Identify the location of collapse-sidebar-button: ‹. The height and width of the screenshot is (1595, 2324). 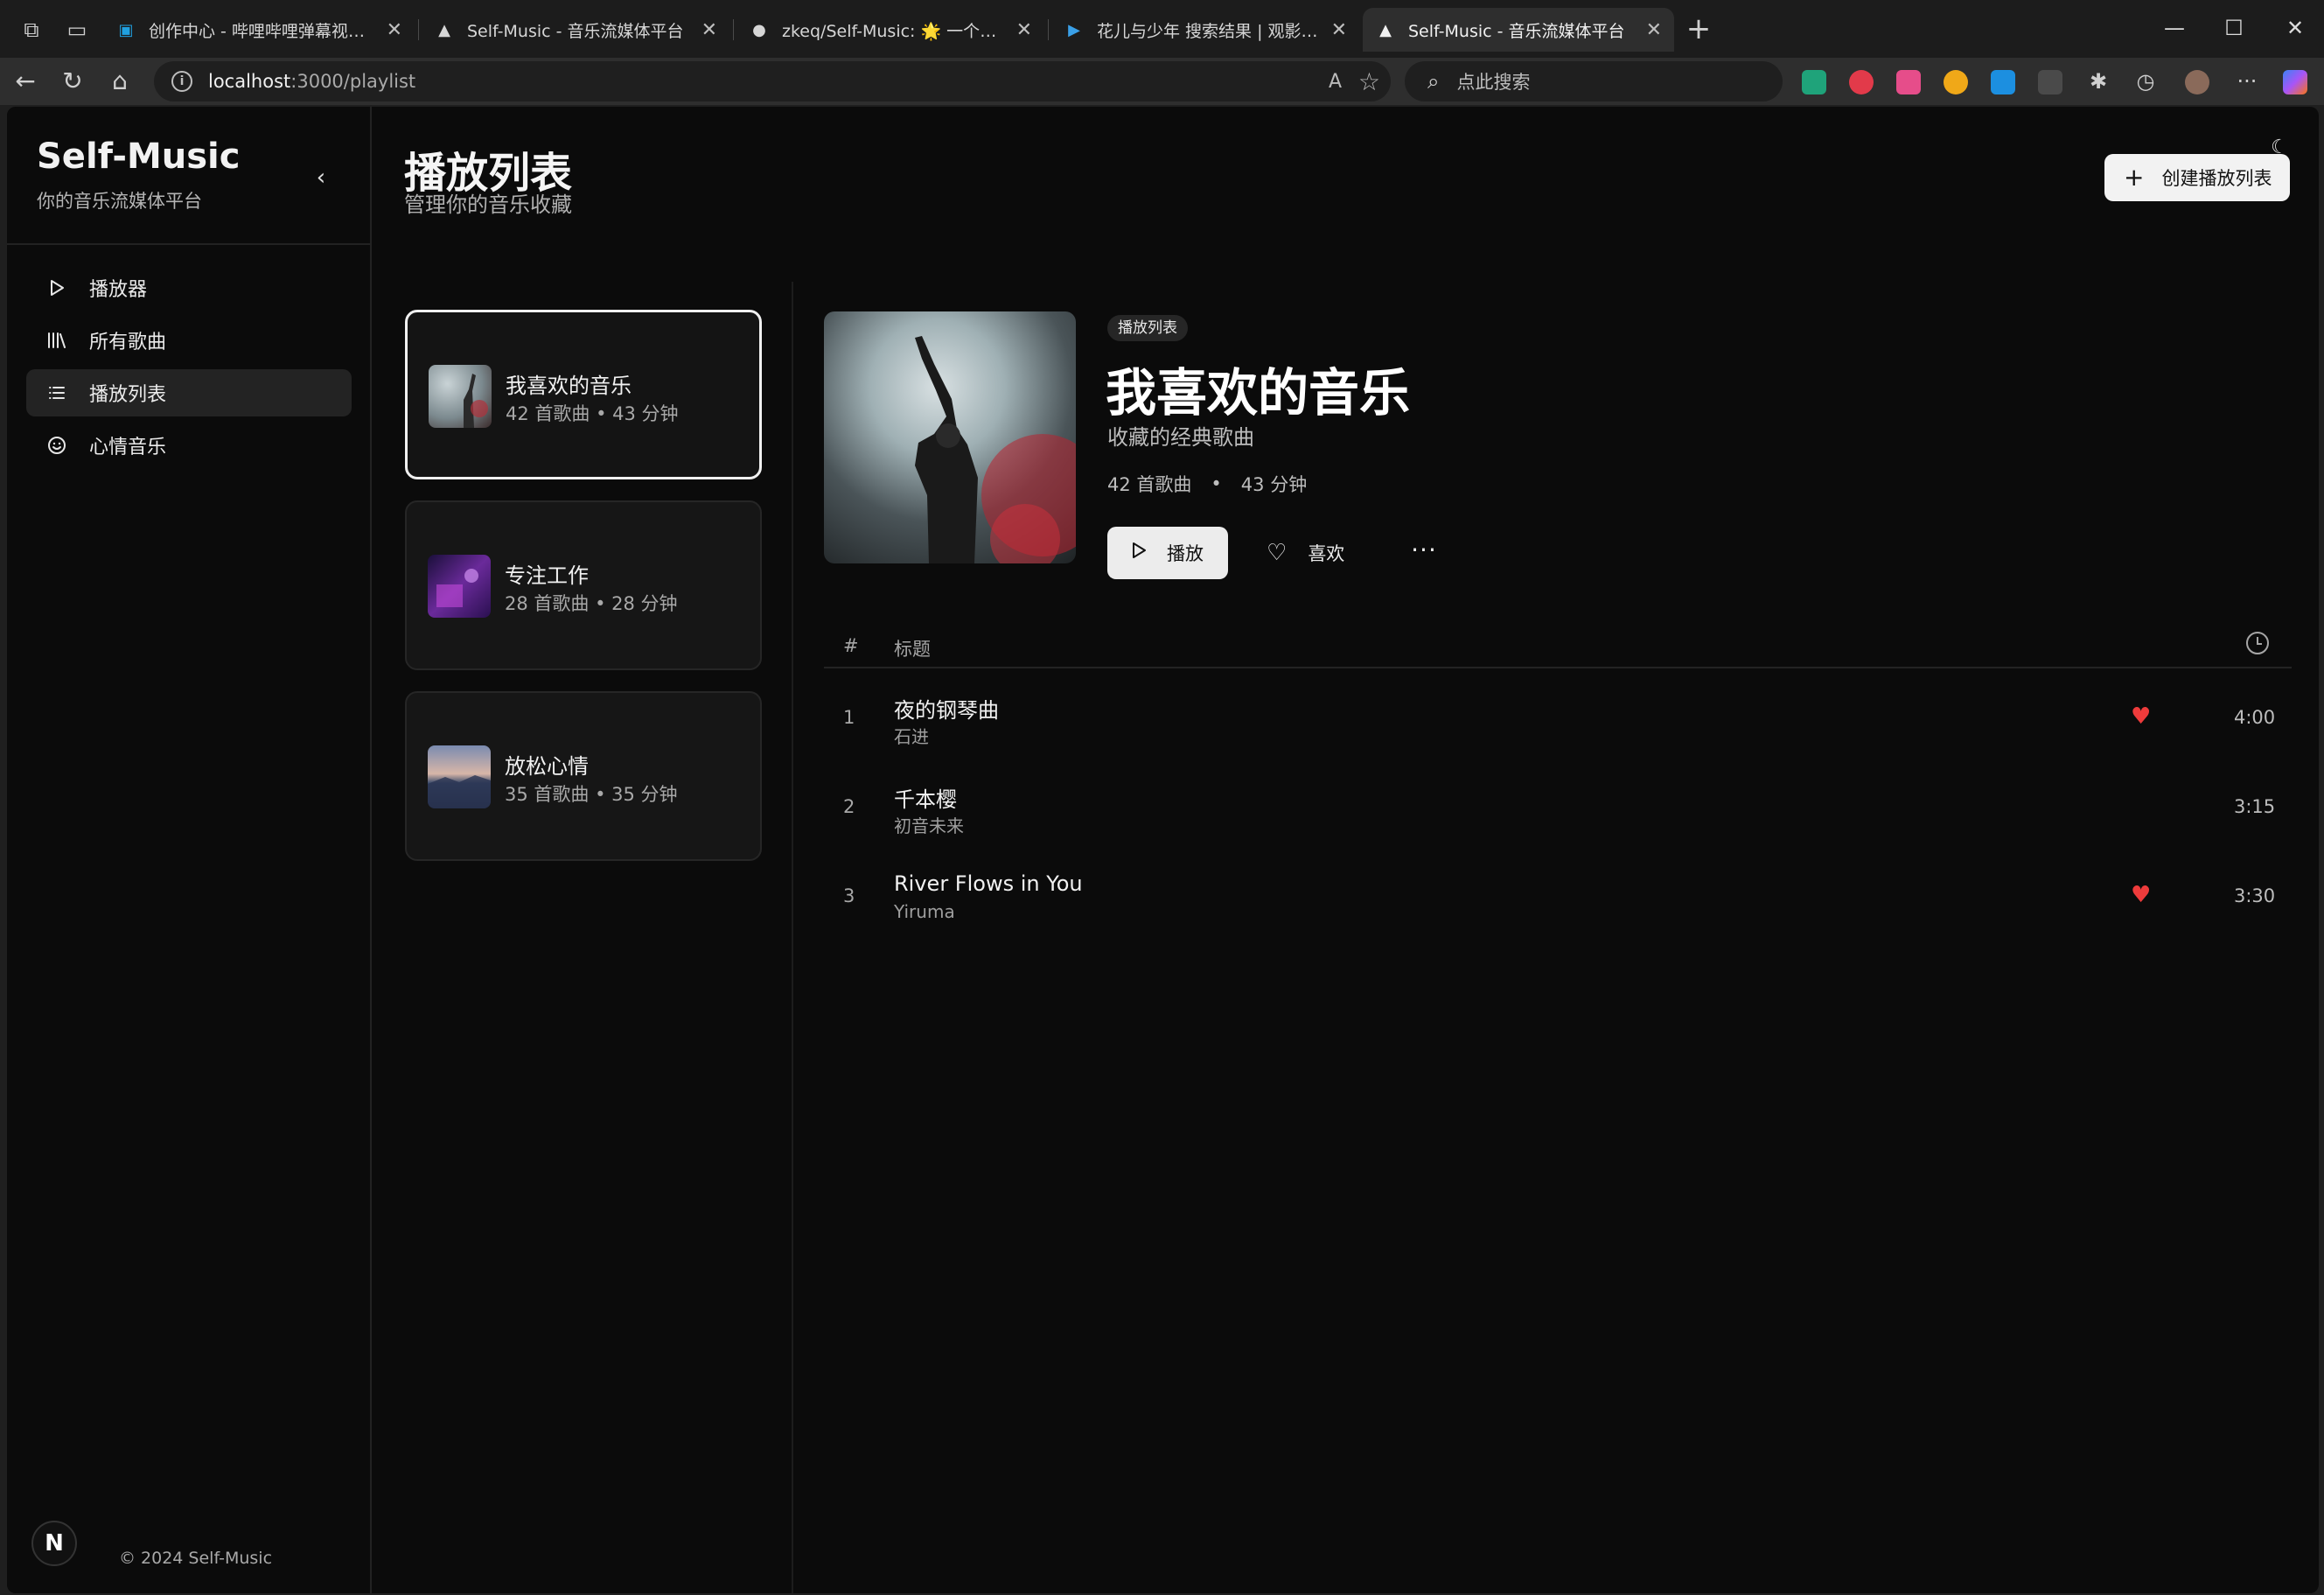
(321, 177).